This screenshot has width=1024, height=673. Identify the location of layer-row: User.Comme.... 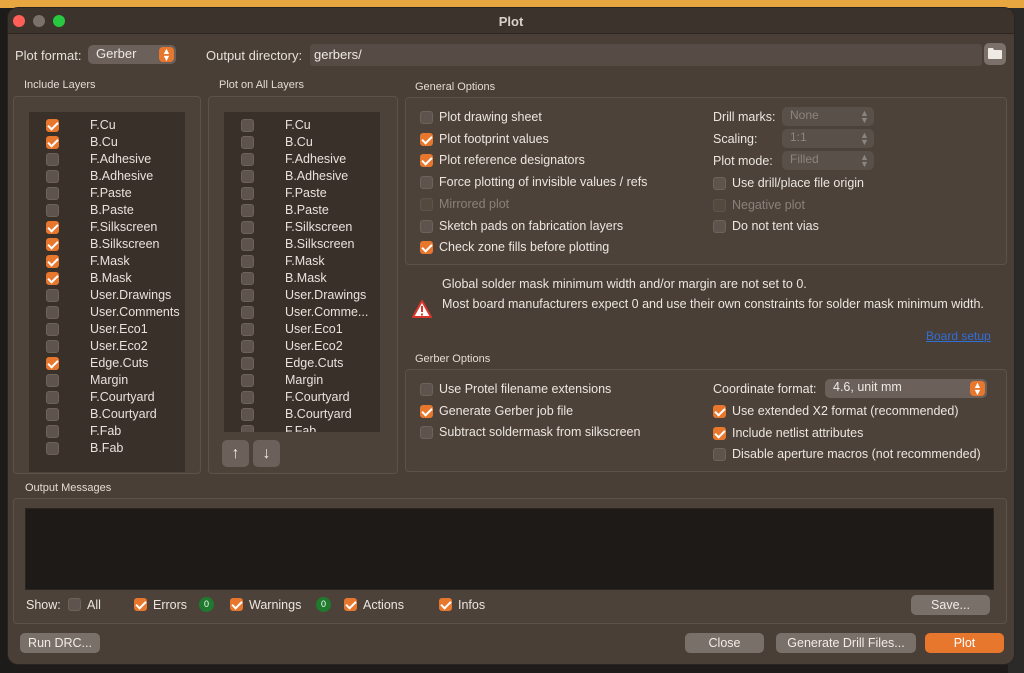
(302, 312).